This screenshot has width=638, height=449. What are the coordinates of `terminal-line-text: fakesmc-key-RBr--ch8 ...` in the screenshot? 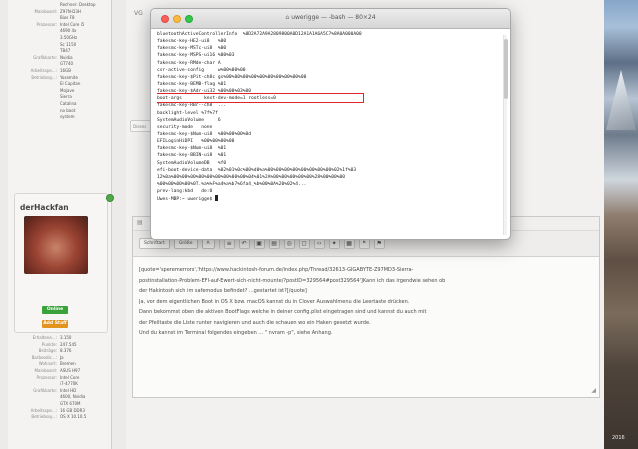 It's located at (192, 106).